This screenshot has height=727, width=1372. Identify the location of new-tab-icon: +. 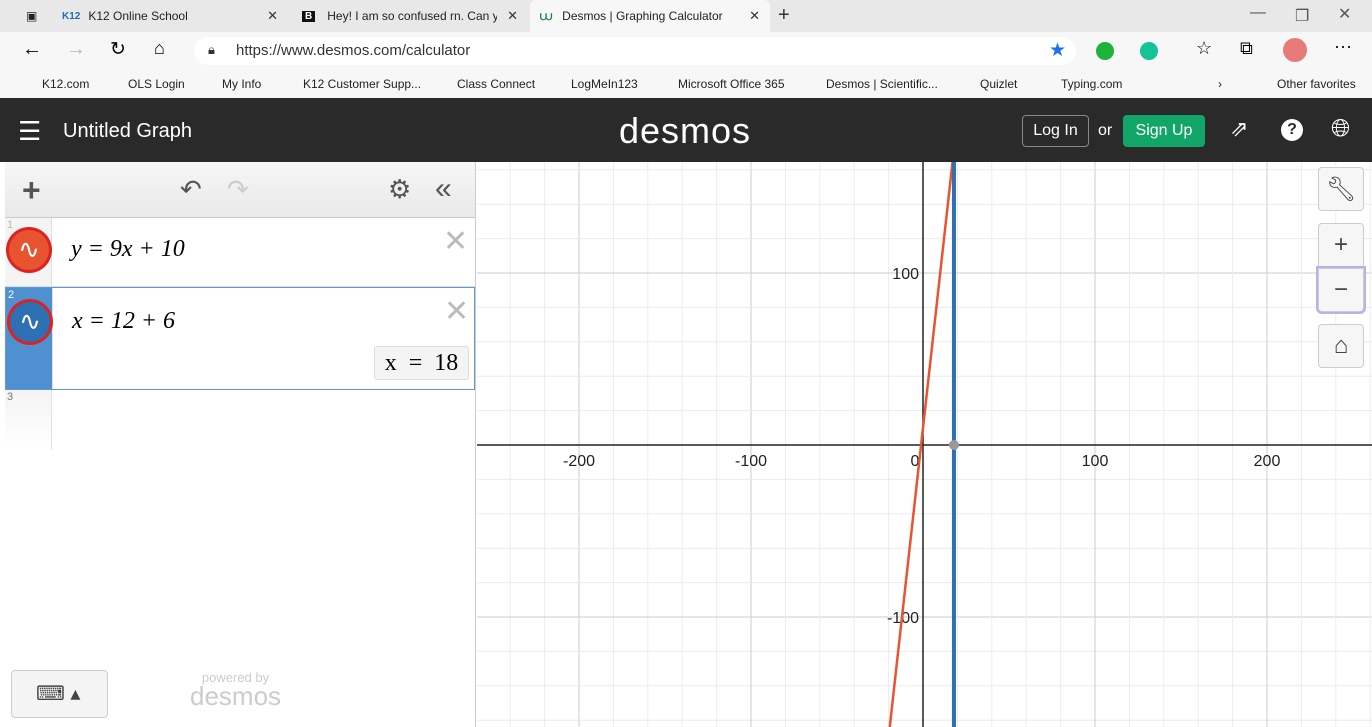
(784, 15).